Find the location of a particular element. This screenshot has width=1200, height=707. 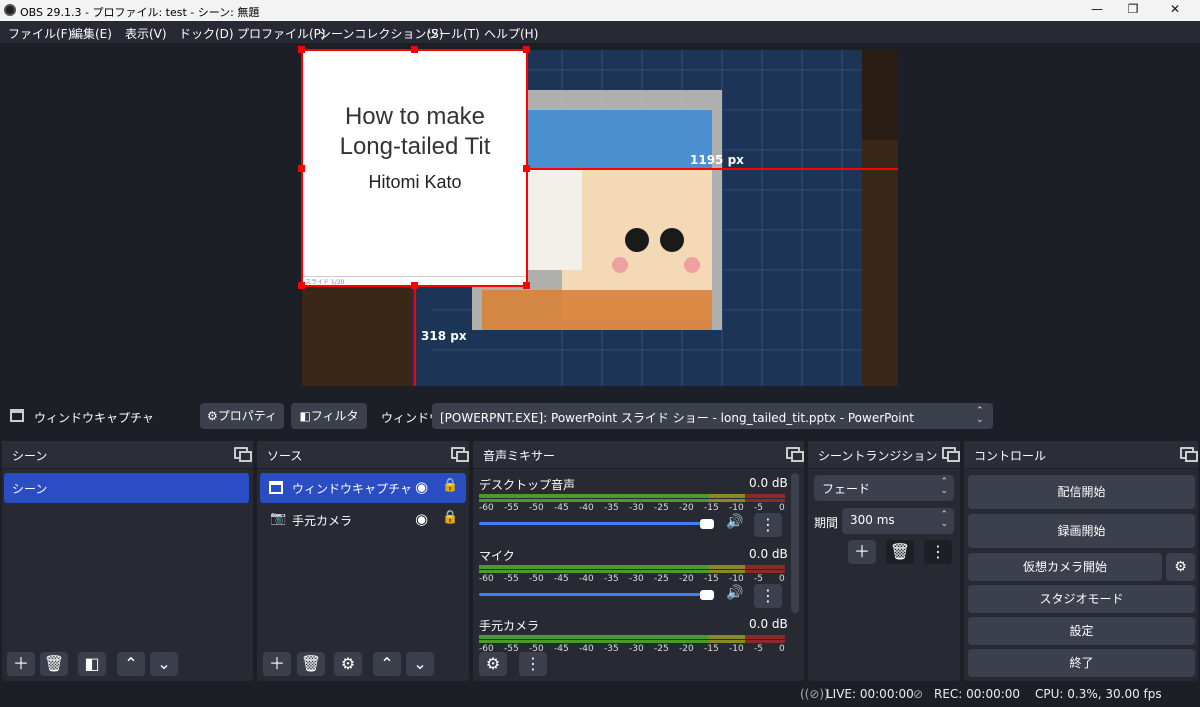

transition-select: フェード ⌃ ⌄ is located at coordinates (884, 488).